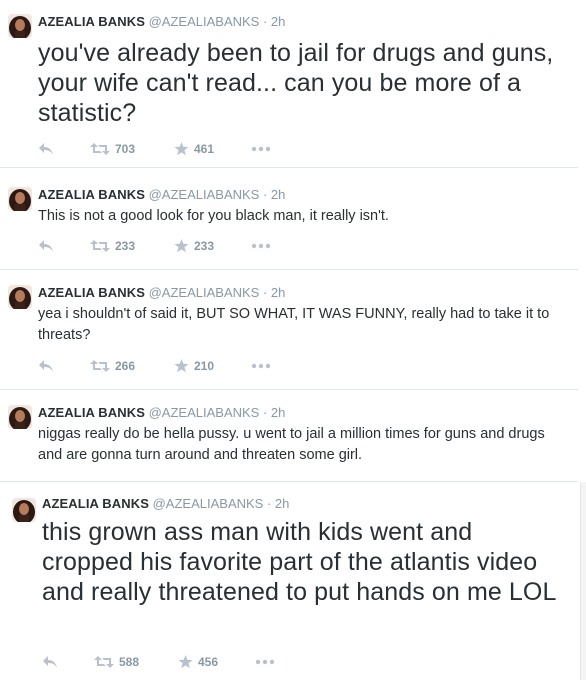 This screenshot has height=680, width=586. Describe the element at coordinates (112, 246) in the screenshot. I see `retweet-button: 233` at that location.